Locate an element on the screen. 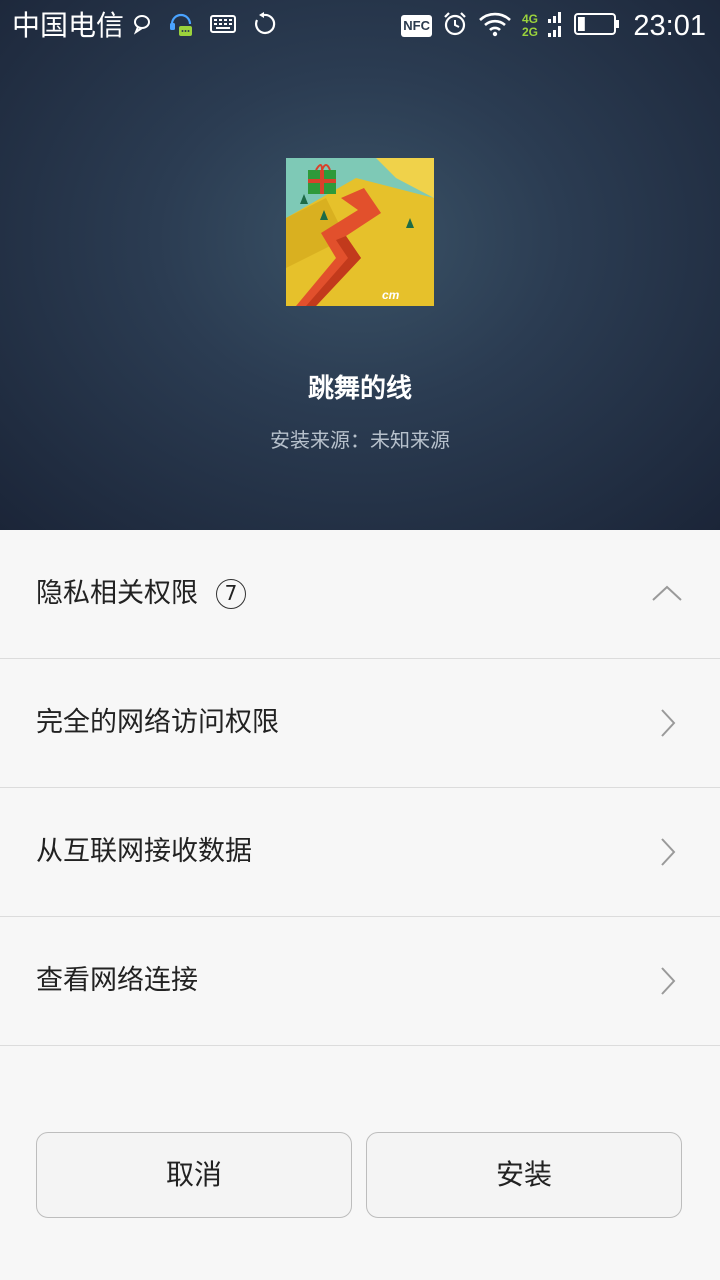 The height and width of the screenshot is (1280, 720). chevron-up-icon is located at coordinates (667, 594).